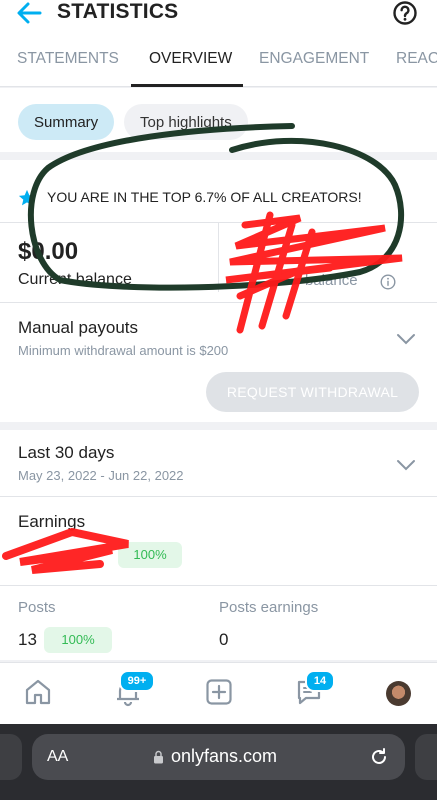 The image size is (437, 800). Describe the element at coordinates (405, 13) in the screenshot. I see `question-circle-icon` at that location.